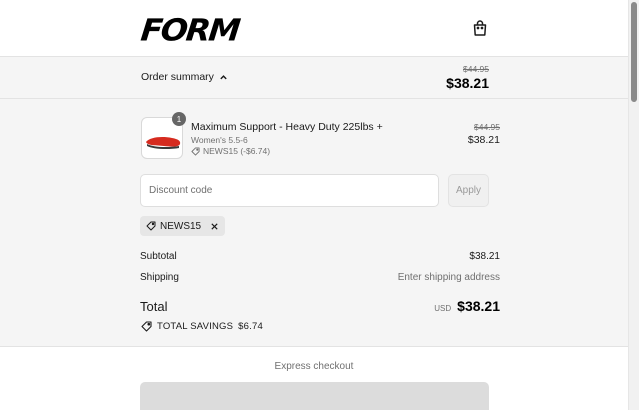 The height and width of the screenshot is (410, 639). Describe the element at coordinates (195, 326) in the screenshot. I see `savings-label: TOTAL SAVINGS` at that location.